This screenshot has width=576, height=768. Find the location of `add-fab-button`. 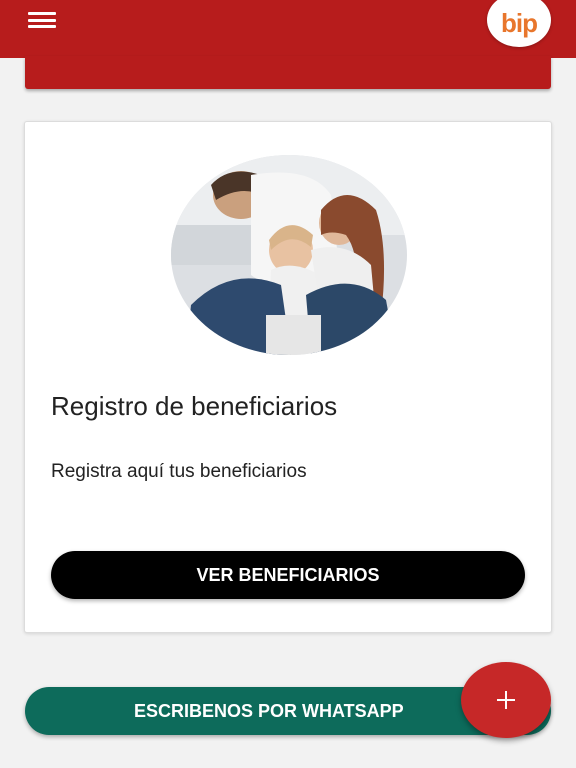

add-fab-button is located at coordinates (506, 700).